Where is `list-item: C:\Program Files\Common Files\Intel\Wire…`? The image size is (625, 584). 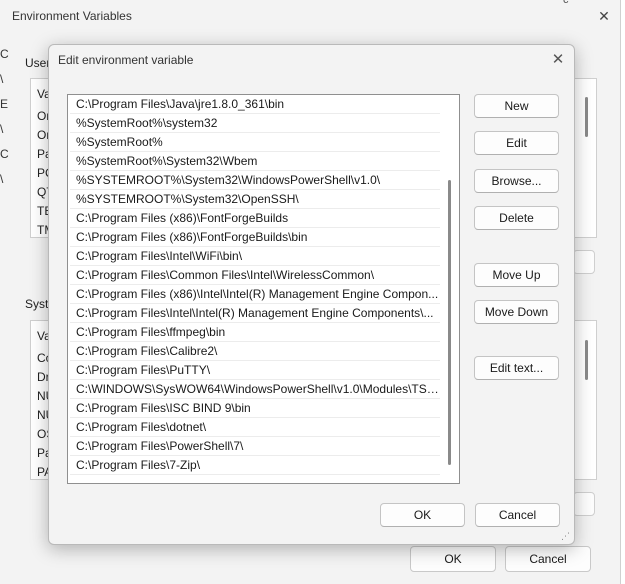
list-item: C:\Program Files\Common Files\Intel\Wire… is located at coordinates (255, 275).